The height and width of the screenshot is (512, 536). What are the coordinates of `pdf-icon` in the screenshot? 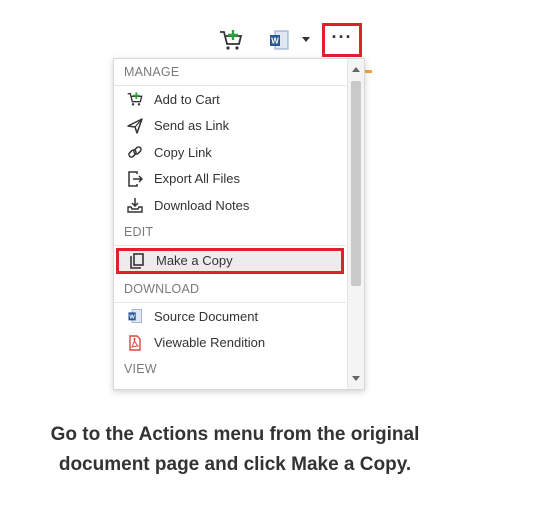 It's located at (135, 343).